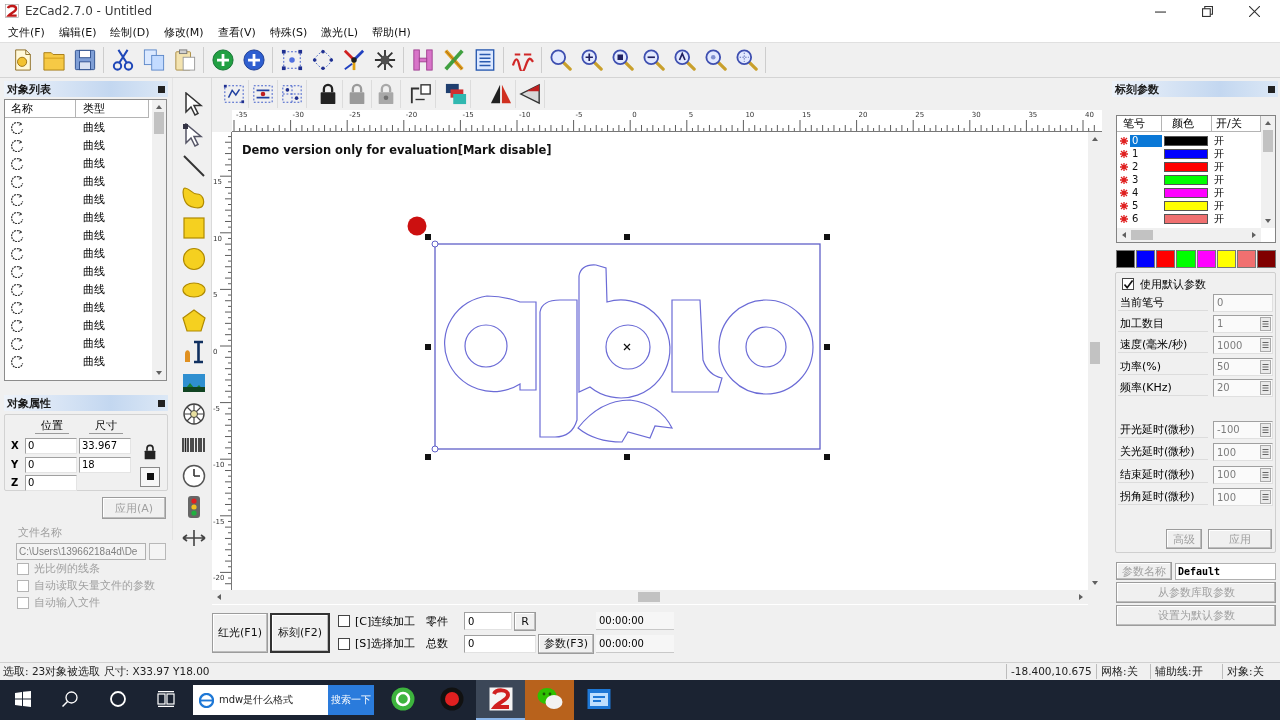  What do you see at coordinates (194, 352) in the screenshot?
I see `text-tool-icon` at bounding box center [194, 352].